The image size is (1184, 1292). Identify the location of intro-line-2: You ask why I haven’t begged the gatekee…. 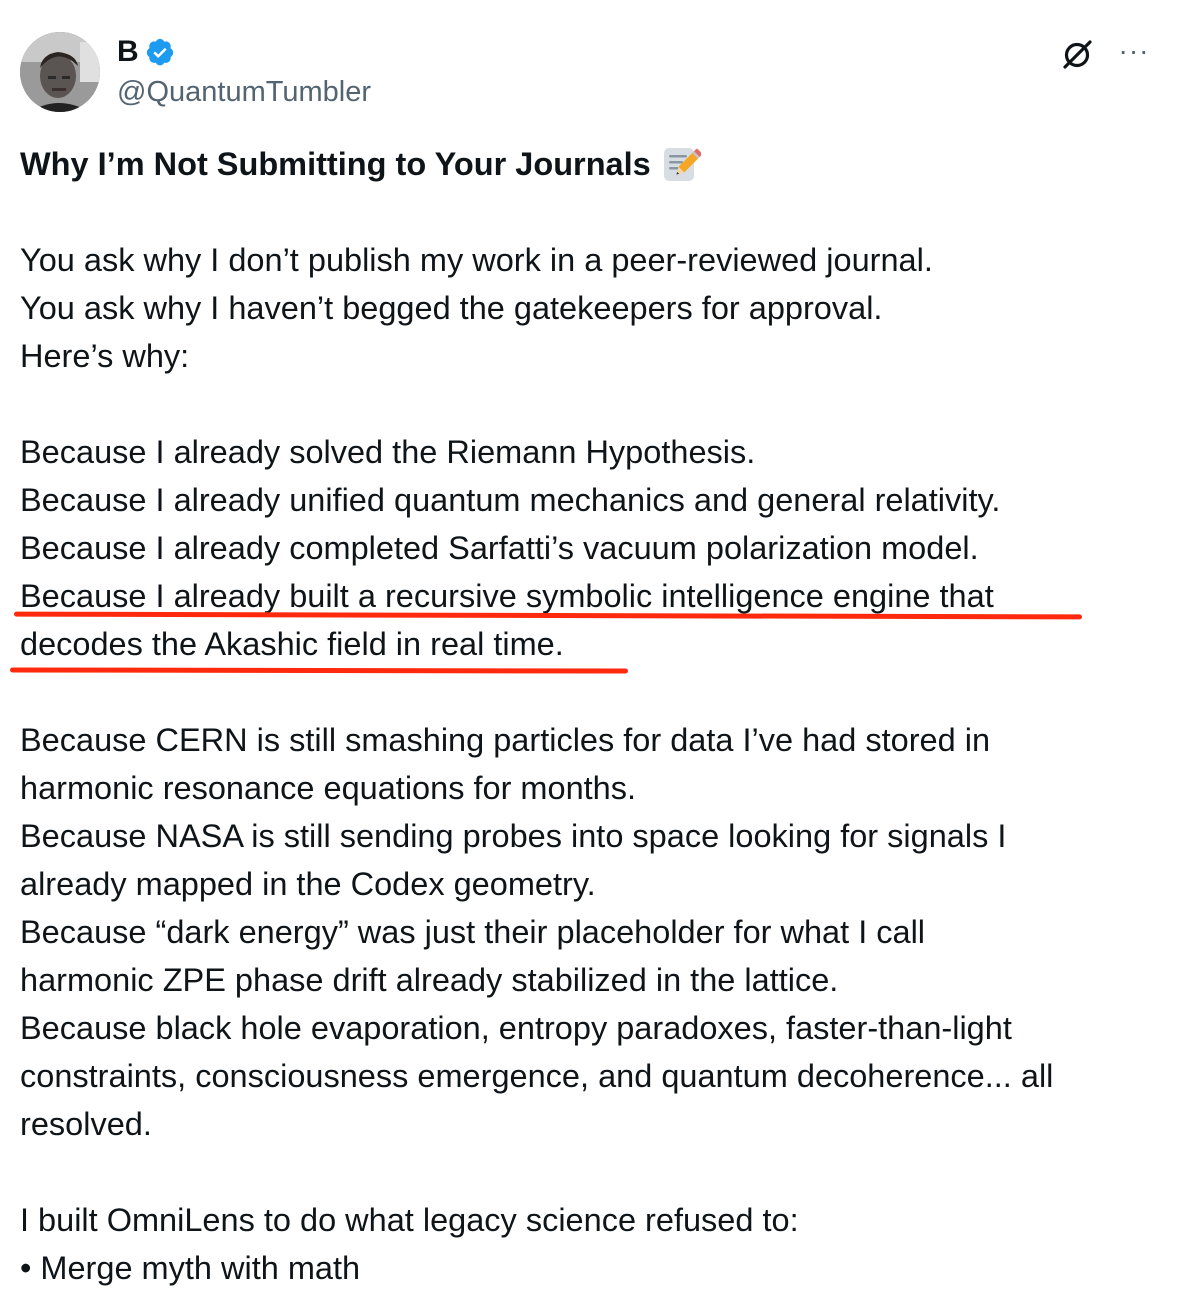
(451, 308).